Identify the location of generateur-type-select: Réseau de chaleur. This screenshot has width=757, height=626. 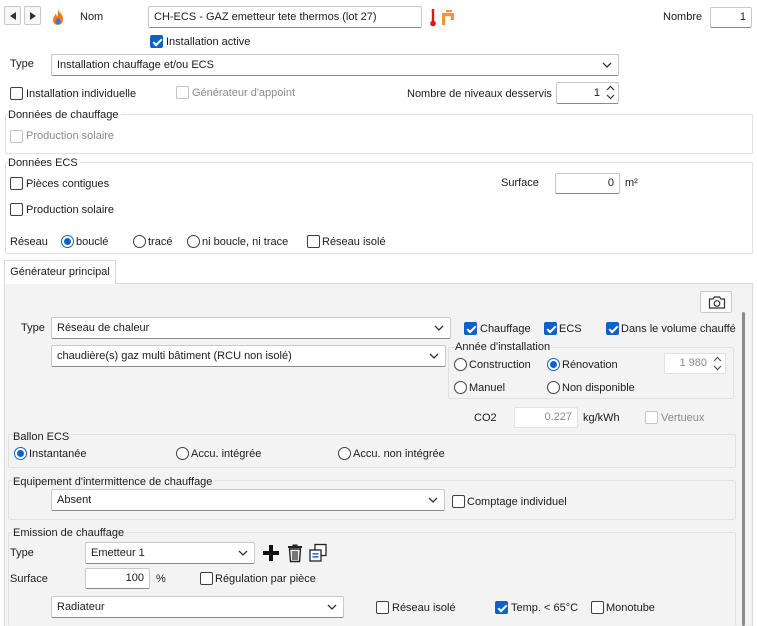
(251, 328).